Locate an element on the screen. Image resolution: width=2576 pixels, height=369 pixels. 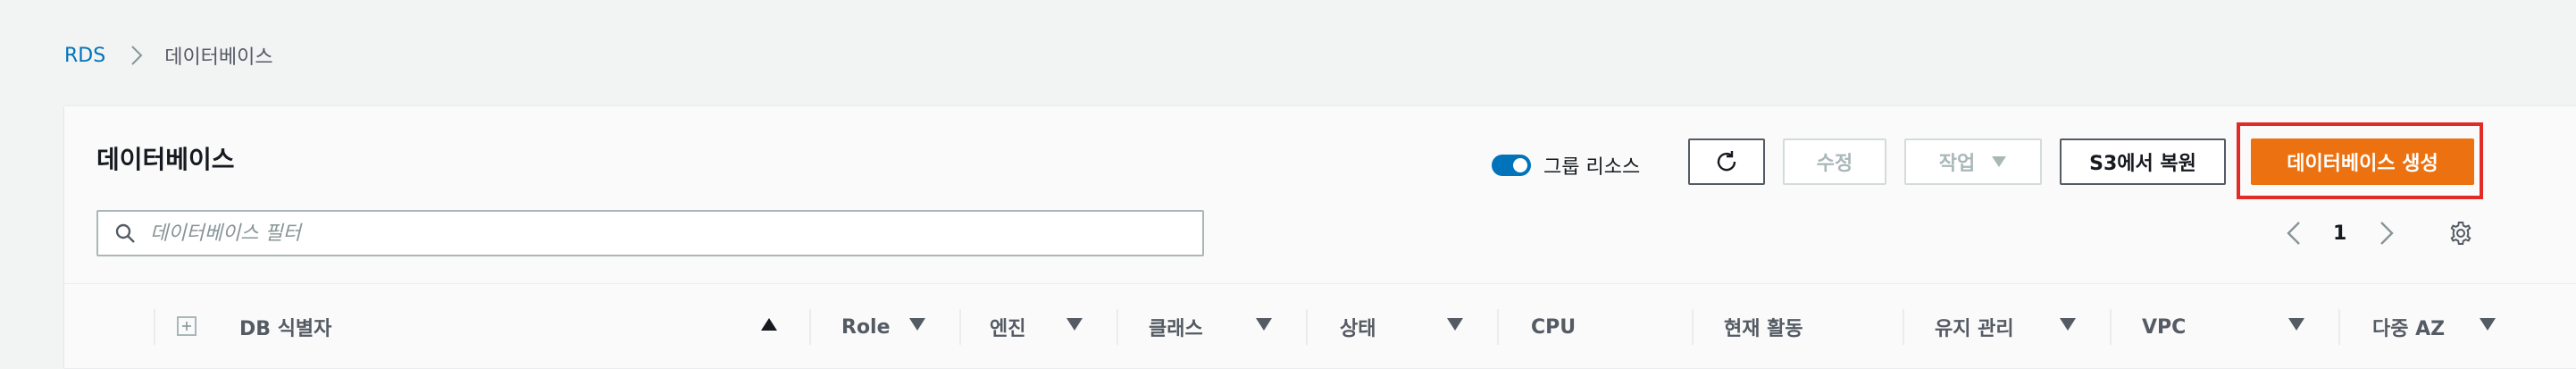
database-filter-input is located at coordinates (641, 233).